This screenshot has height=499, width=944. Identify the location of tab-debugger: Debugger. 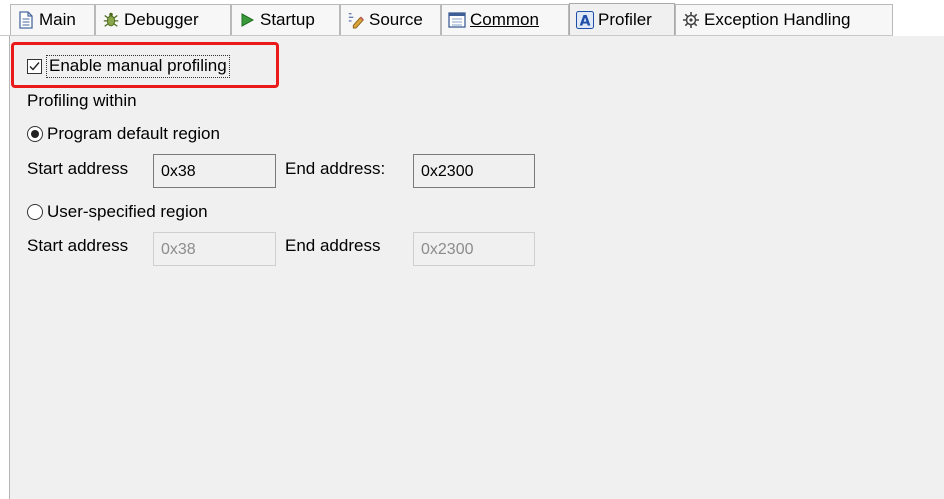
(163, 19).